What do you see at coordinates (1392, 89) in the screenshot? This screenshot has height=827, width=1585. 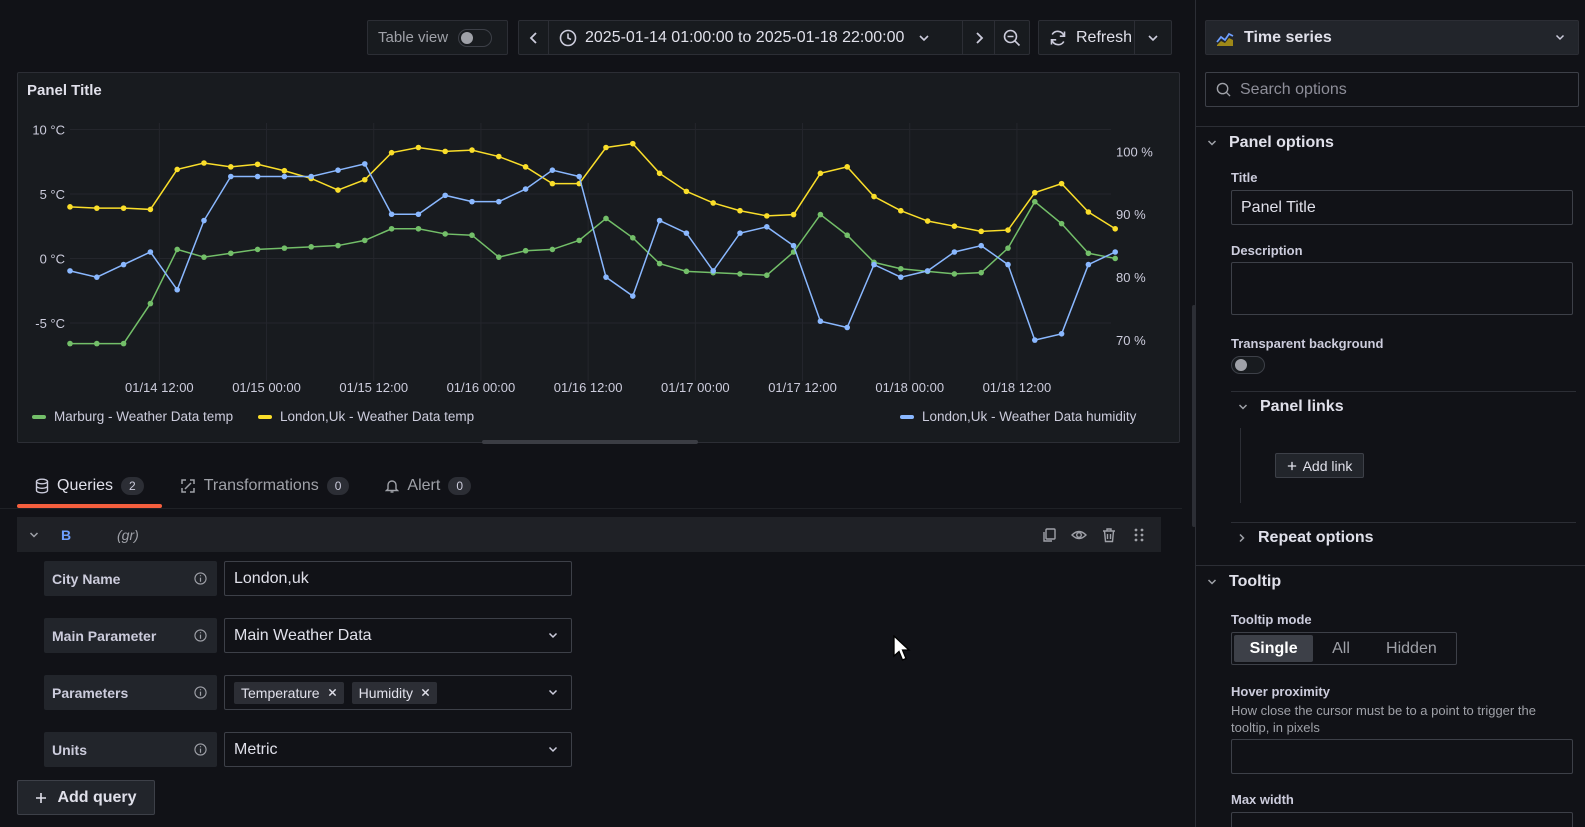 I see `search-options-input: Search options` at bounding box center [1392, 89].